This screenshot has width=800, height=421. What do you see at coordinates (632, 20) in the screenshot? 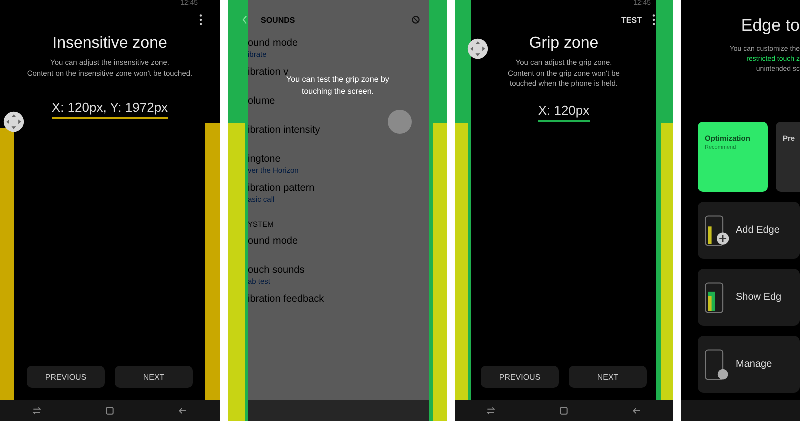
I see `test-button: TEST` at bounding box center [632, 20].